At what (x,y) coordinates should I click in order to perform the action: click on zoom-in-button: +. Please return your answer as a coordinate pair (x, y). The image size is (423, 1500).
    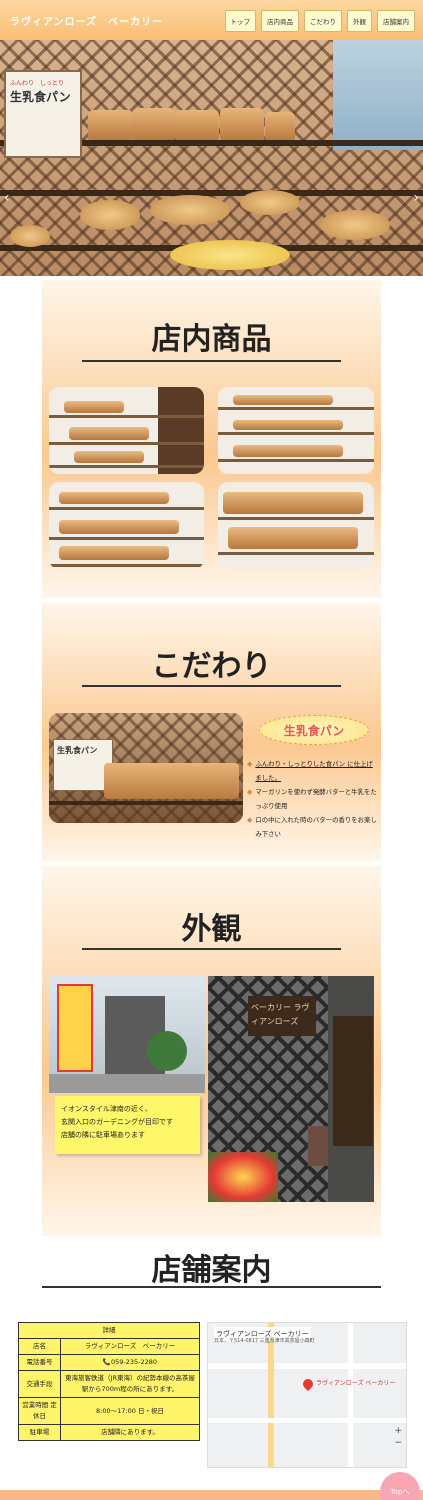
    Looking at the image, I should click on (398, 1431).